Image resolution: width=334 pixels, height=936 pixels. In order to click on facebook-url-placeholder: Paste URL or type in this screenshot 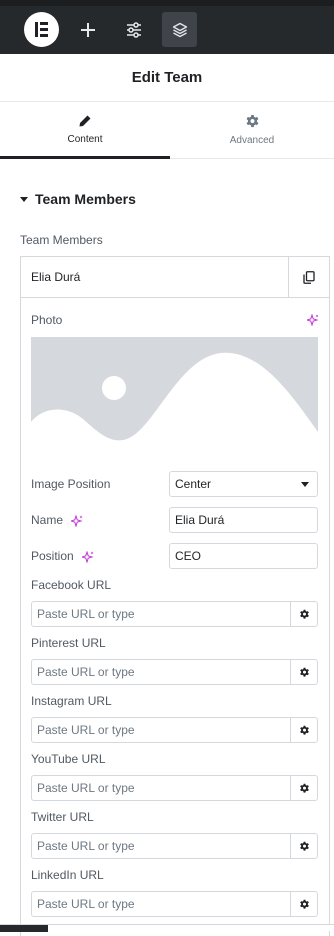, I will do `click(86, 614)`.